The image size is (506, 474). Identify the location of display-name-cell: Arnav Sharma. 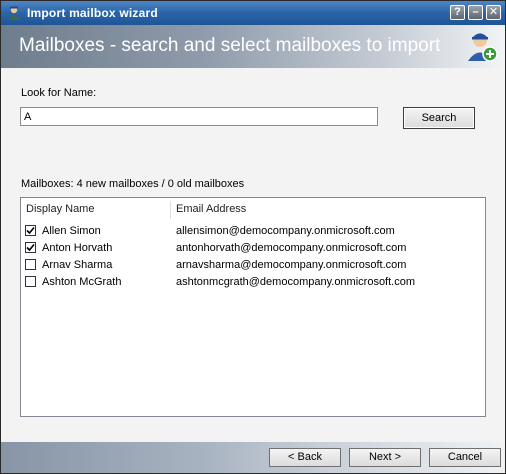
(77, 265).